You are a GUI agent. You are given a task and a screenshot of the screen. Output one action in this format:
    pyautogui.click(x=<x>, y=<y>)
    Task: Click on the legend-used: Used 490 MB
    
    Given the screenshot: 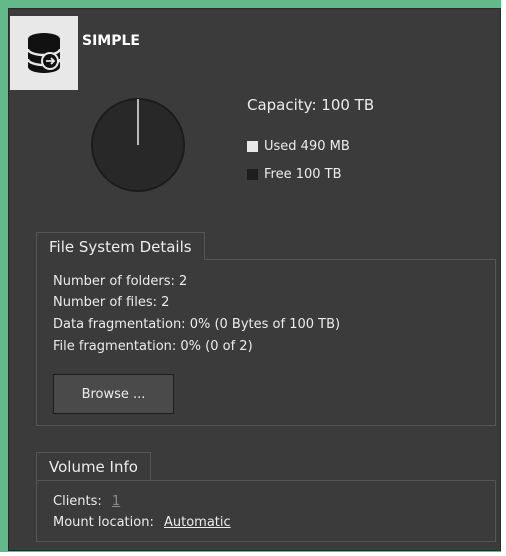 What is the action you would take?
    pyautogui.click(x=298, y=146)
    